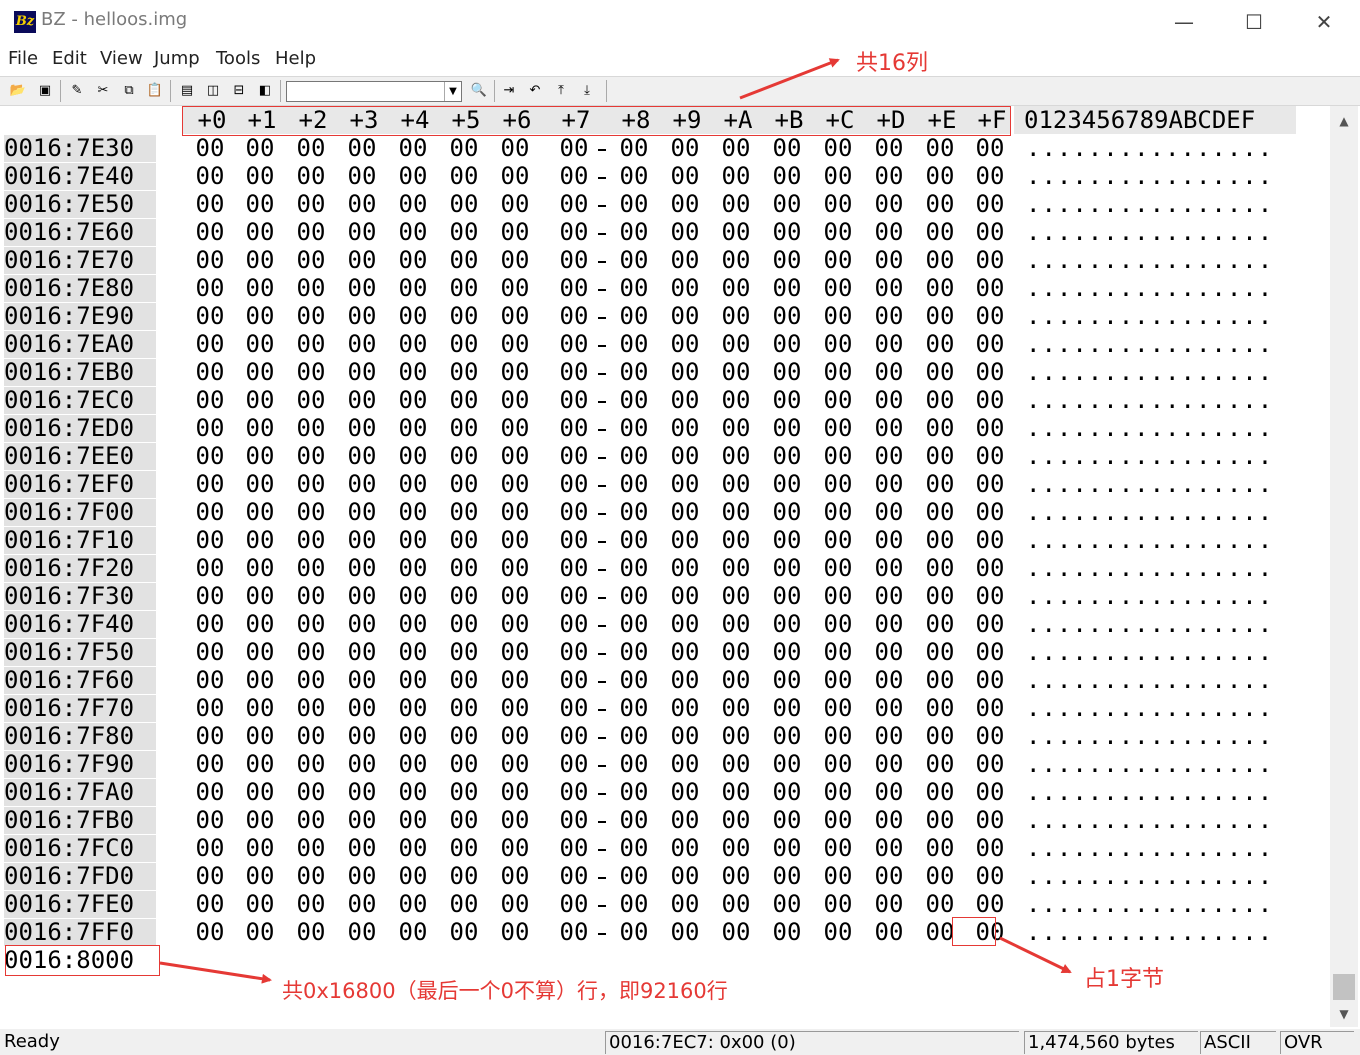 The image size is (1360, 1055). Describe the element at coordinates (129, 91) in the screenshot. I see `copy-icon: ⧉` at that location.